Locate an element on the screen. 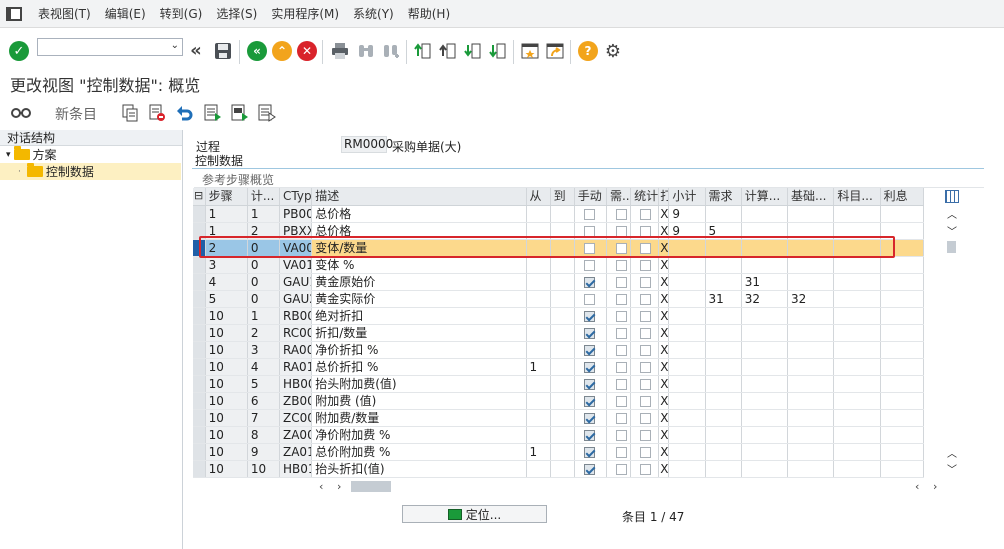  table-row: 105HB00抬头附加费(值) X is located at coordinates (559, 384).